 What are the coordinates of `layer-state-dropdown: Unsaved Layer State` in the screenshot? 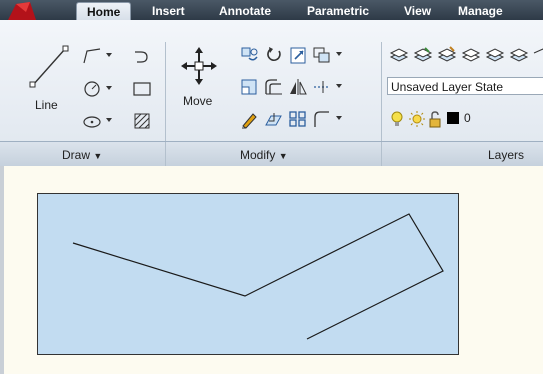 It's located at (465, 86).